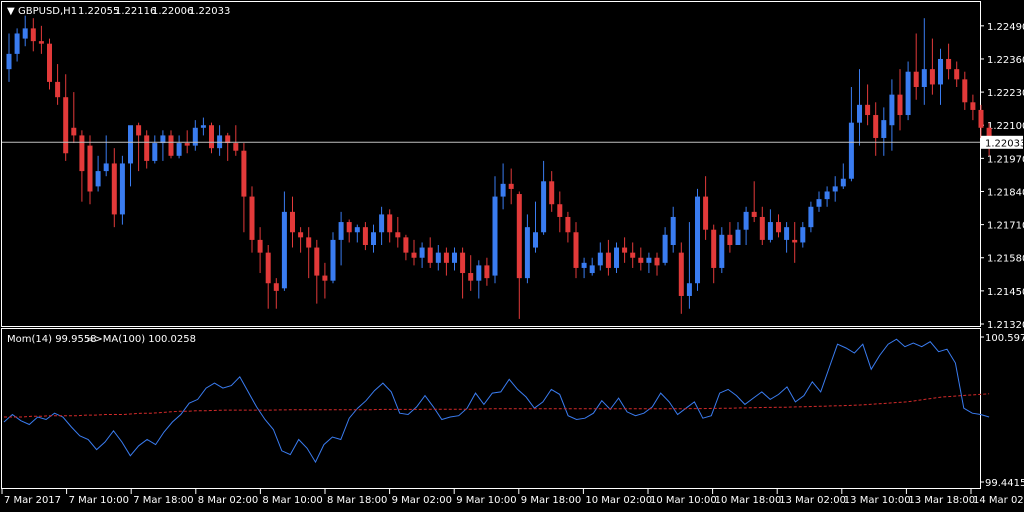  What do you see at coordinates (998, 500) in the screenshot?
I see `time-tick-label: 14 Mar 02:00` at bounding box center [998, 500].